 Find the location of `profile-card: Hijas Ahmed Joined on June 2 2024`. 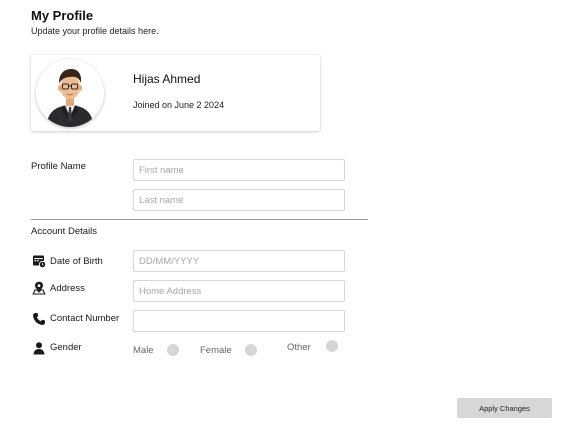

profile-card: Hijas Ahmed Joined on June 2 2024 is located at coordinates (175, 93).